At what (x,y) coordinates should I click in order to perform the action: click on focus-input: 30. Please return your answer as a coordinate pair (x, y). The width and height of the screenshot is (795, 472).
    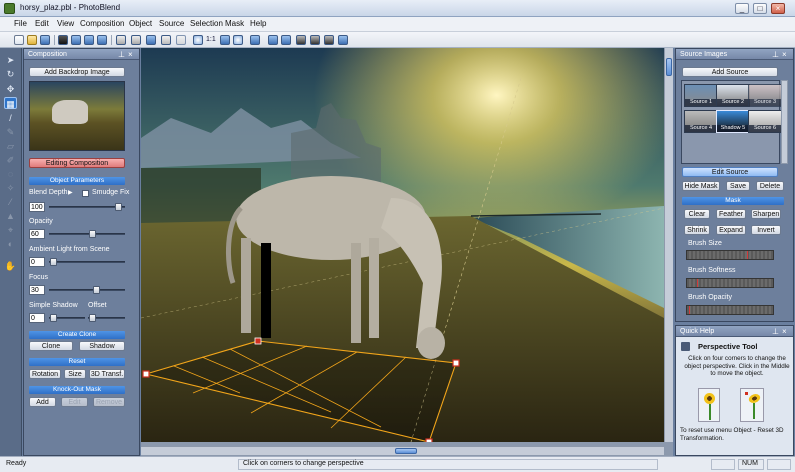
    Looking at the image, I should click on (37, 290).